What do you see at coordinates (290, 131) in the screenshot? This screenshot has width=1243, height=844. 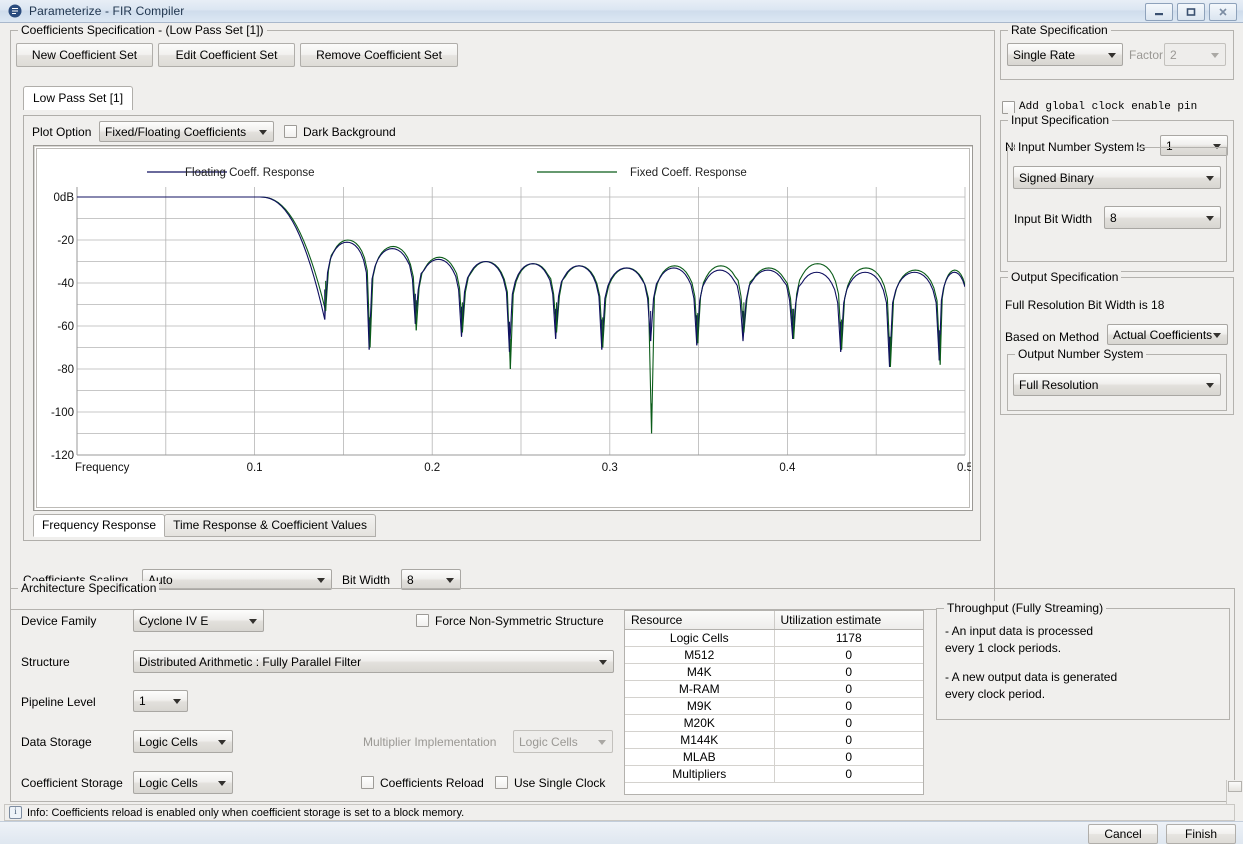 I see `dark-background-checkbox` at bounding box center [290, 131].